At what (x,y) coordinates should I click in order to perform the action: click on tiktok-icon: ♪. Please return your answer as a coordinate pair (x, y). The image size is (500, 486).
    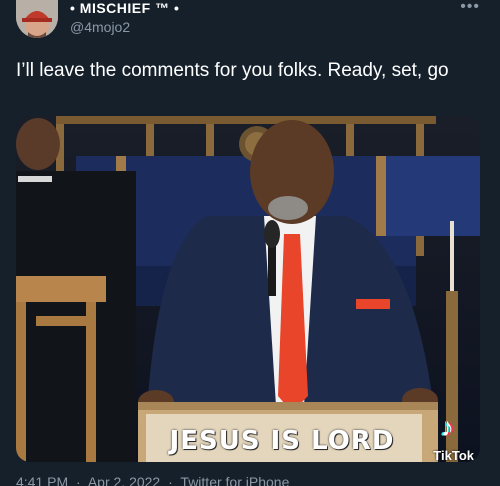
    Looking at the image, I should click on (447, 427).